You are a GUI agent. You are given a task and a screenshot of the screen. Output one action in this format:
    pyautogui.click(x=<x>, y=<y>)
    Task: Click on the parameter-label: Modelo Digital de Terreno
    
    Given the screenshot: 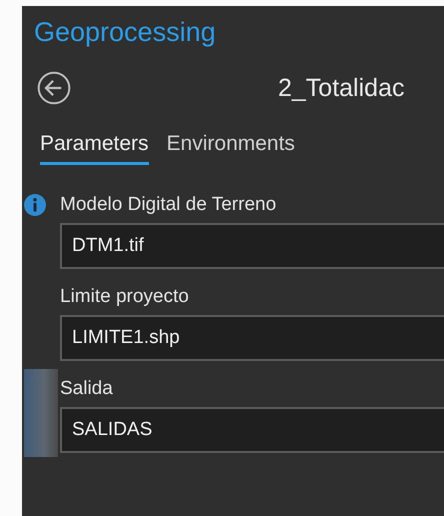 What is the action you would take?
    pyautogui.click(x=168, y=205)
    